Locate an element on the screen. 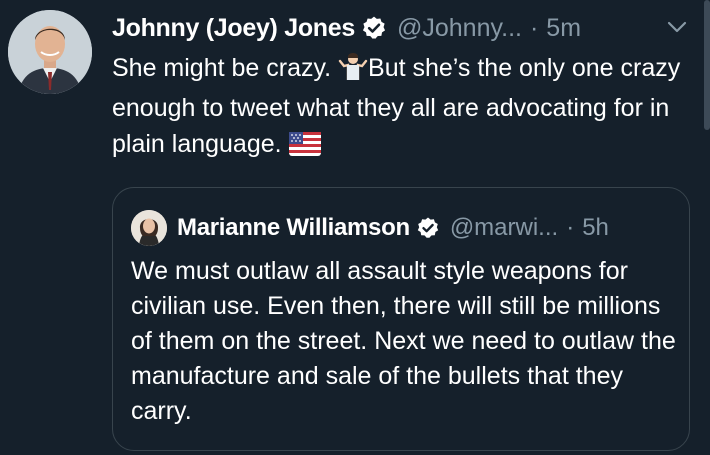 This screenshot has width=710, height=455. tweet-text-part1: She might be crazy. is located at coordinates (225, 68).